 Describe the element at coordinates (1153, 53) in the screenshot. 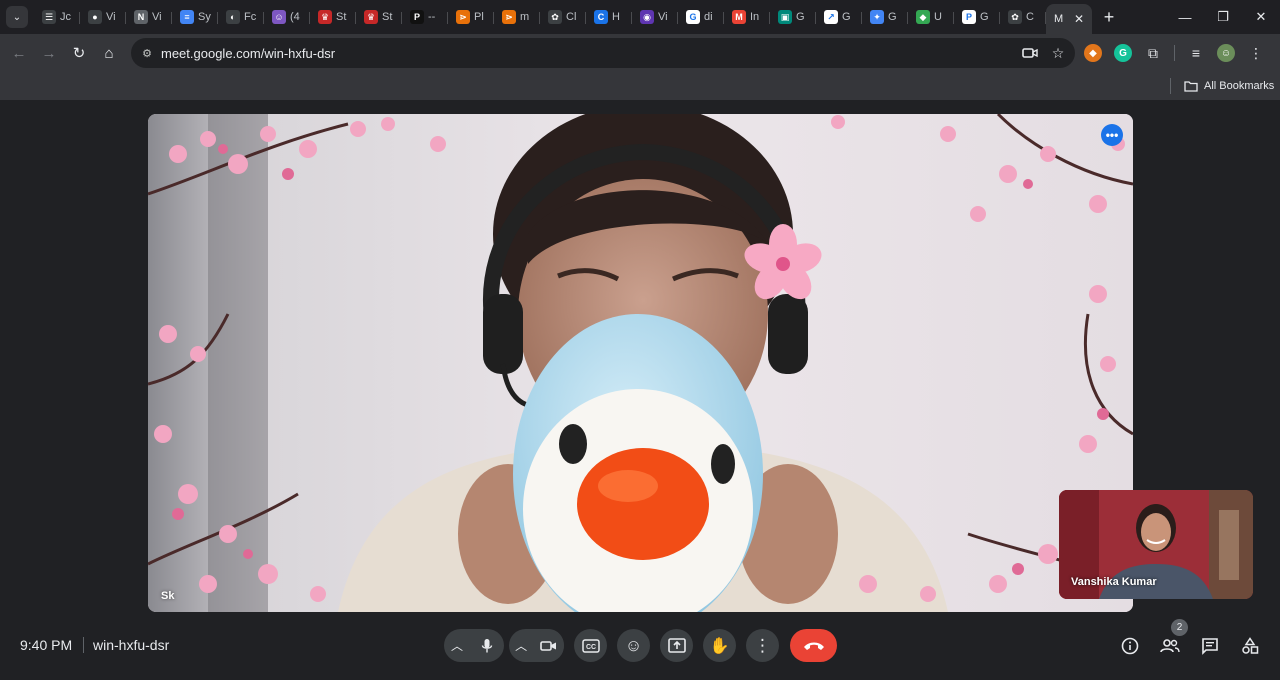

I see `extensions-puzzle-icon: ⧉` at that location.